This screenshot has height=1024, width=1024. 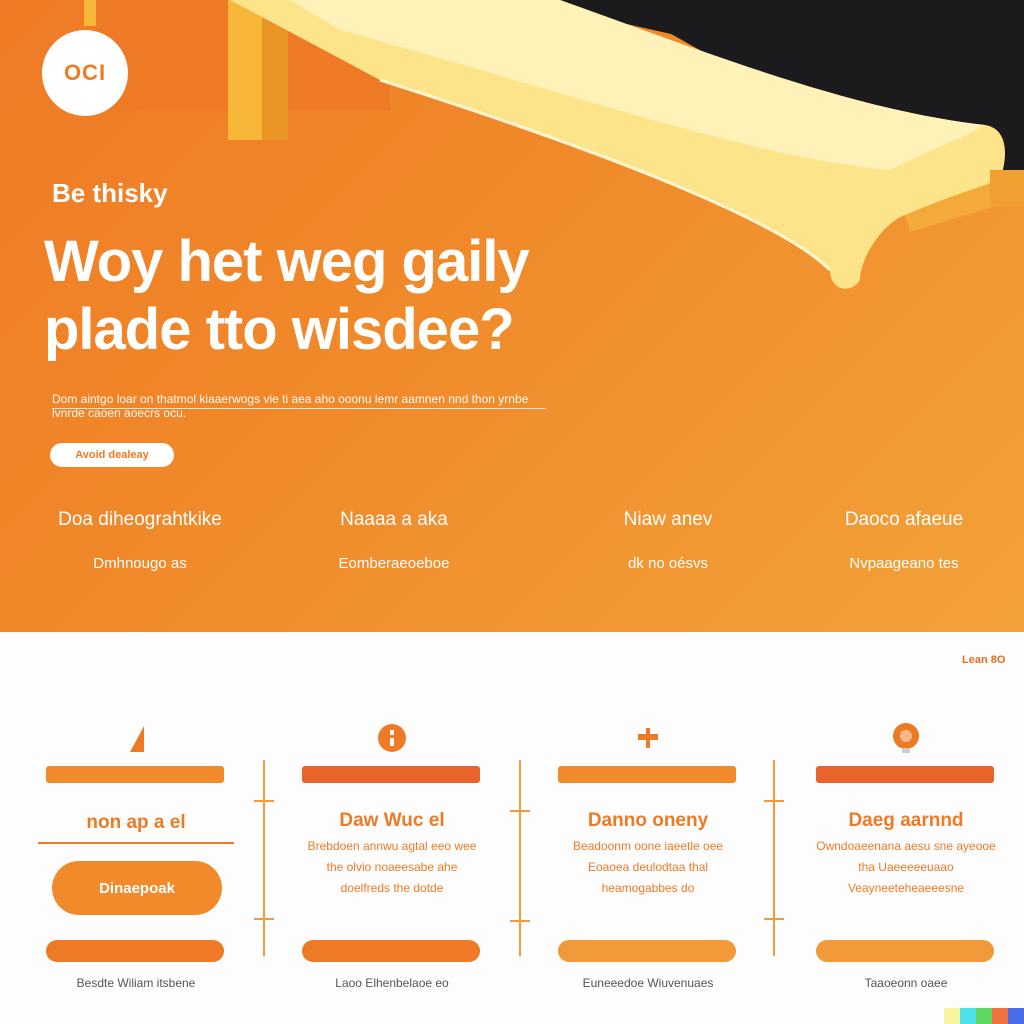 What do you see at coordinates (904, 563) in the screenshot?
I see `stat-subtitle: Nvpaageano tes` at bounding box center [904, 563].